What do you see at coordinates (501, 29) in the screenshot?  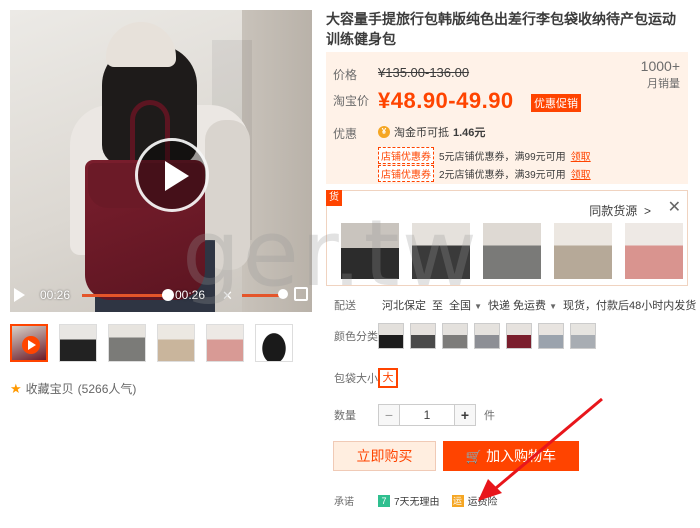 I see `product-title: 大容量手提旅行包韩版纯色出差行李包袋收纳待产包运动训练健身包` at bounding box center [501, 29].